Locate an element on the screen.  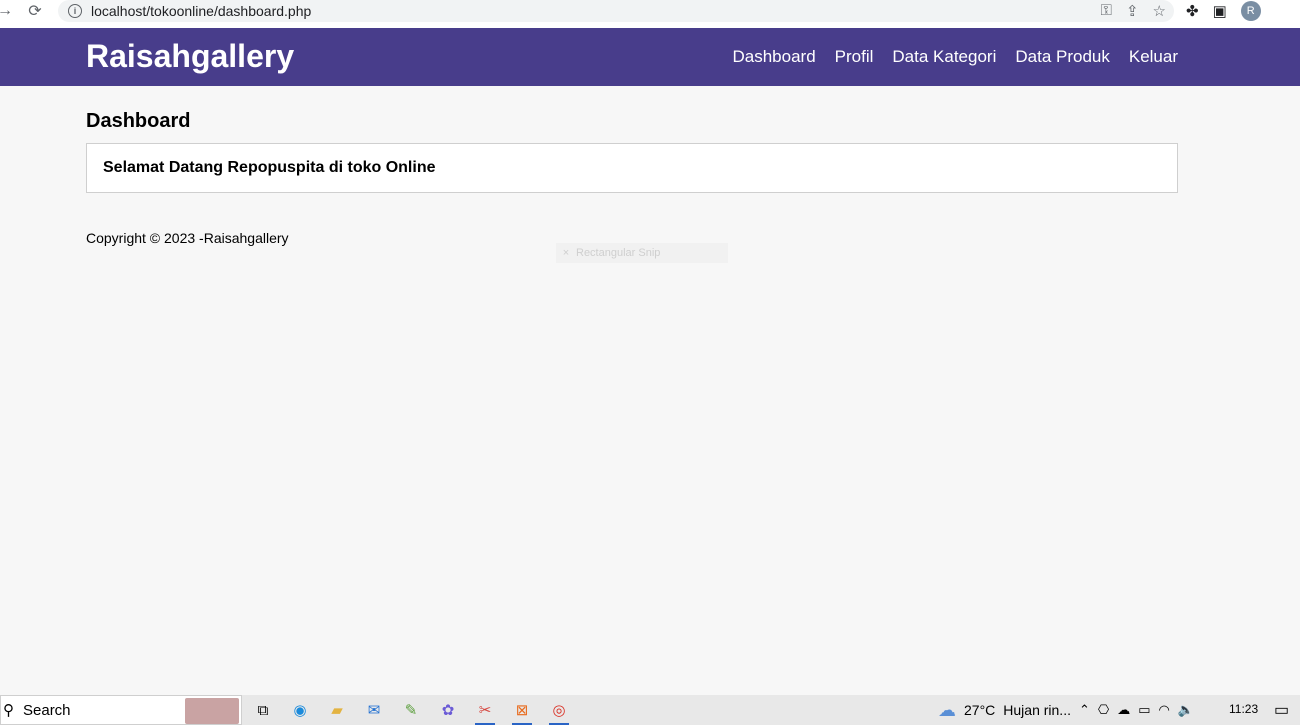
brand-logo: Raisahgallery is located at coordinates (190, 56).